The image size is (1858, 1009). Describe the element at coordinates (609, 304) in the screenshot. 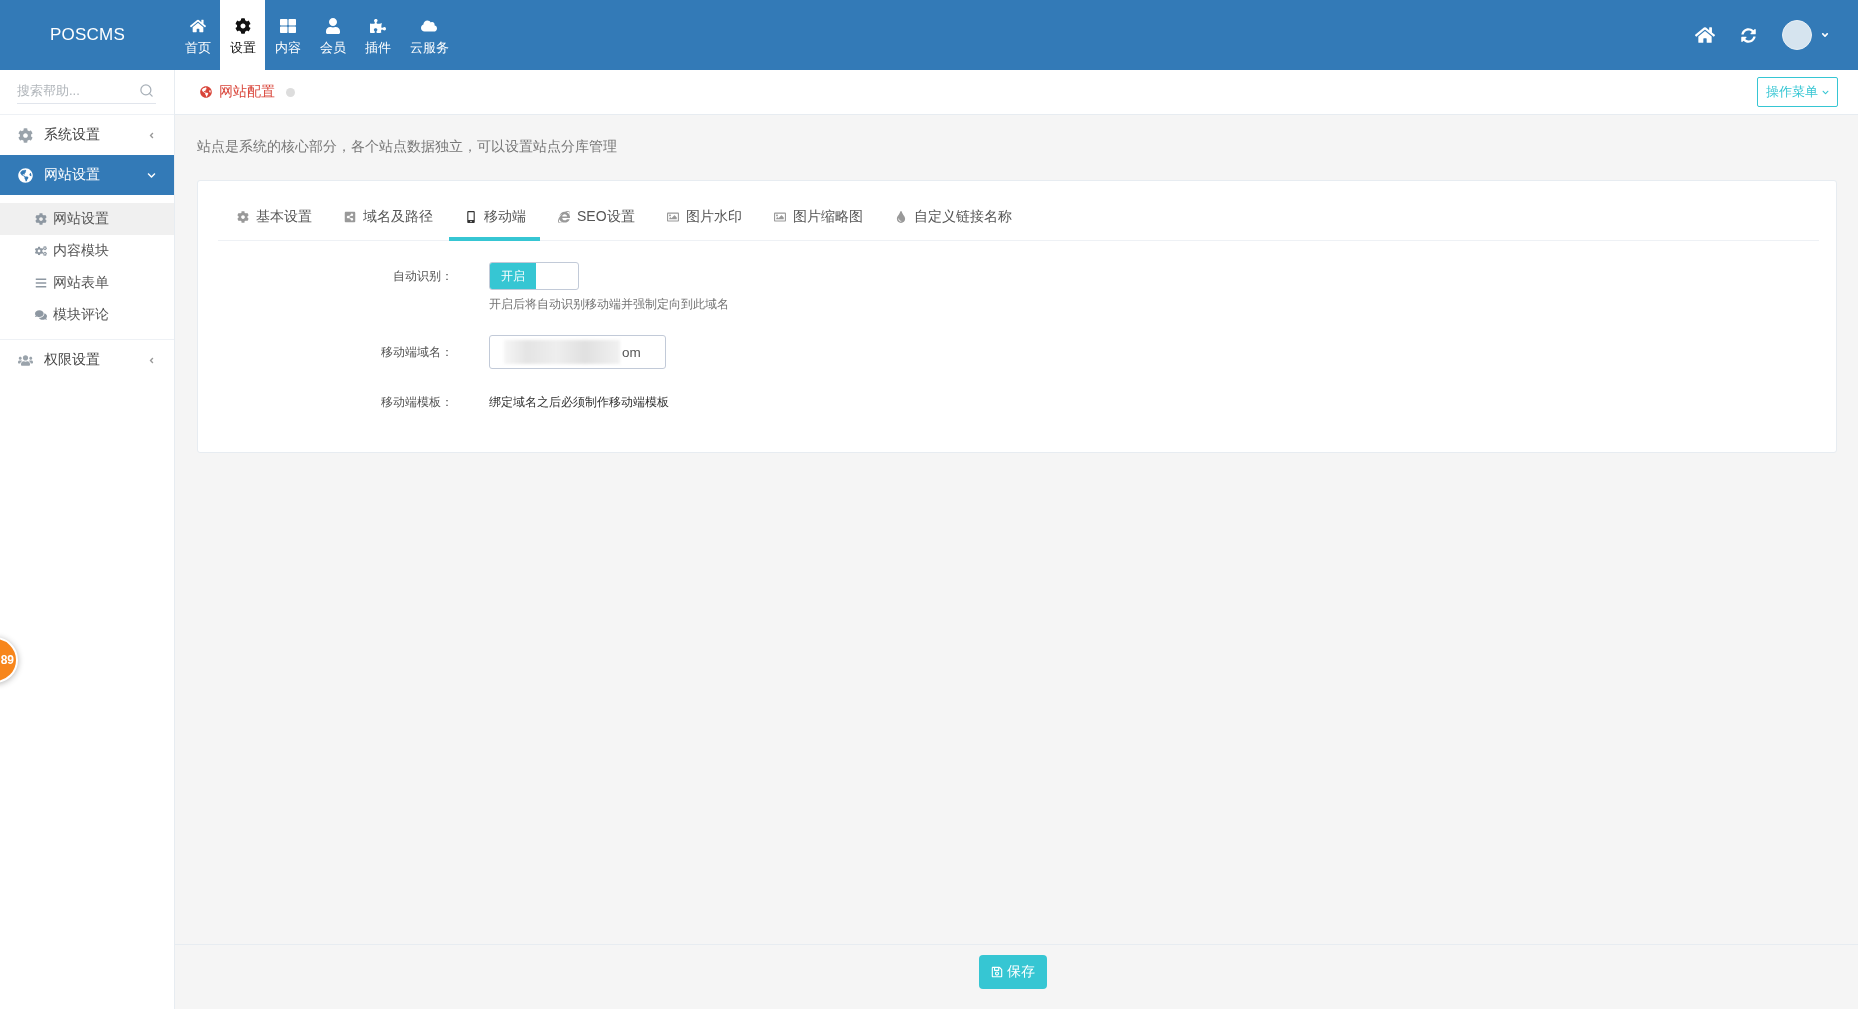

I see `help-text: 开启后将自动识别移动端并强制定向到此域名` at that location.